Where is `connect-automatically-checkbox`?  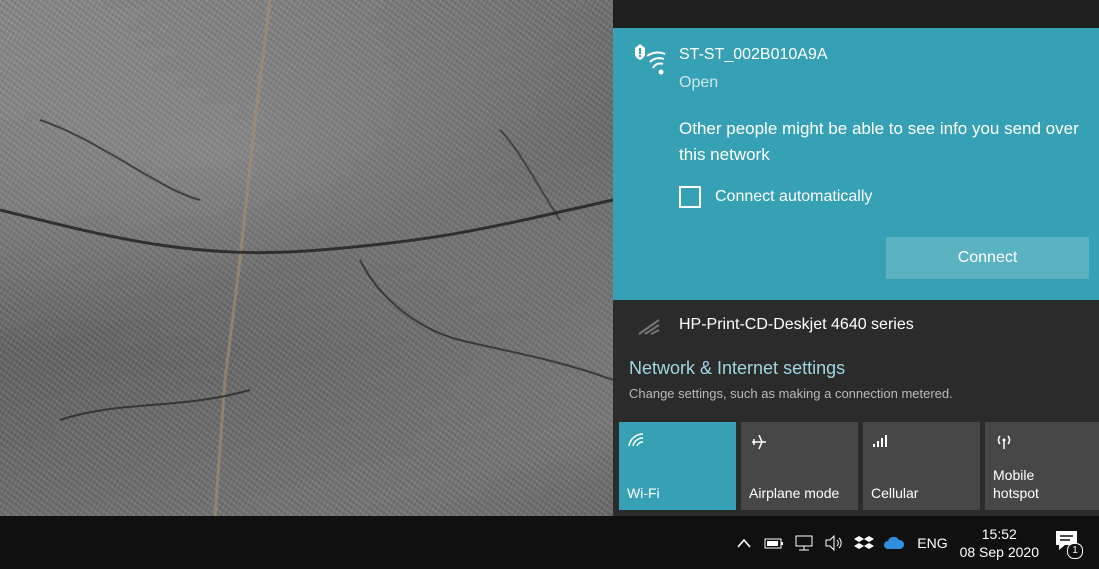 connect-automatically-checkbox is located at coordinates (690, 197).